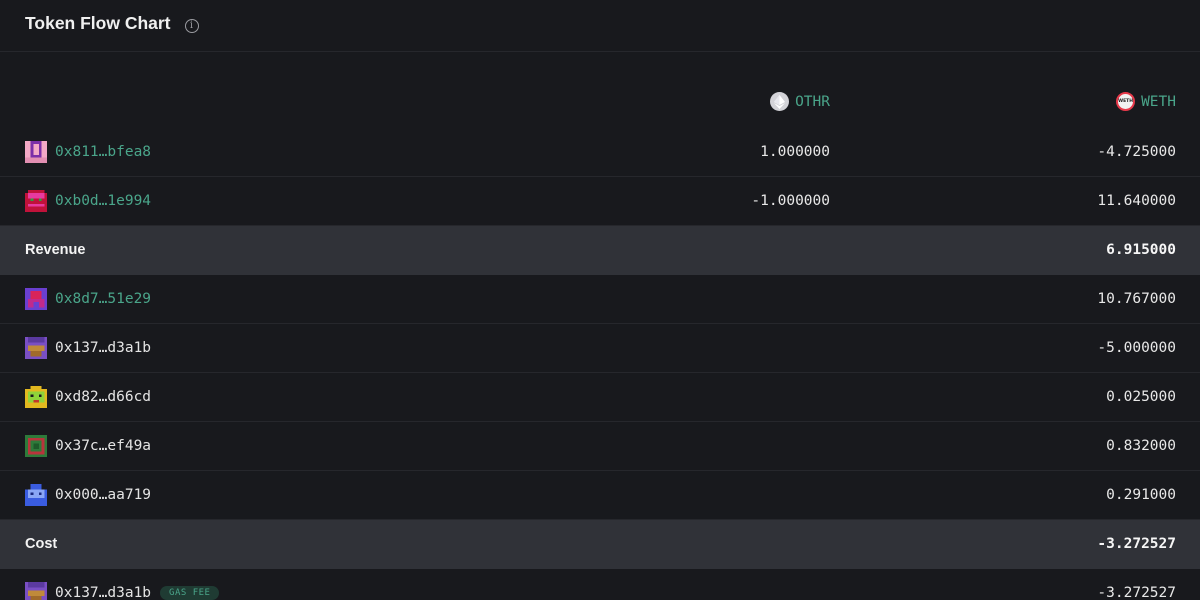 Image resolution: width=1200 pixels, height=600 pixels. What do you see at coordinates (600, 495) in the screenshot?
I see `table-row: 0x000…aa719 0.291000` at bounding box center [600, 495].